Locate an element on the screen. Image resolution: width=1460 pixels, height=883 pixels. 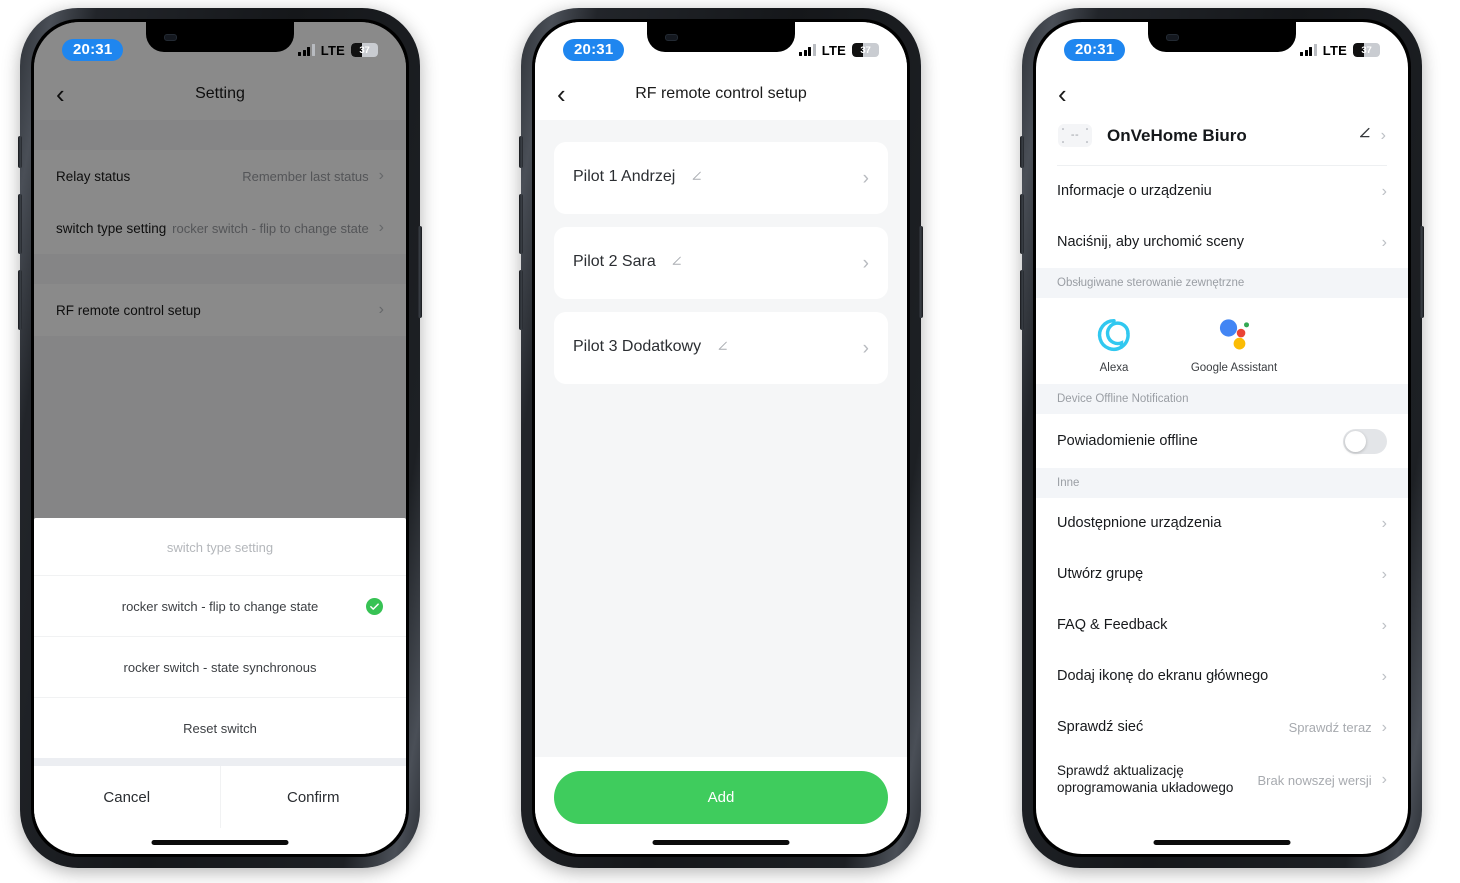
device-placeholder-icon: -- is located at coordinates (1075, 135).